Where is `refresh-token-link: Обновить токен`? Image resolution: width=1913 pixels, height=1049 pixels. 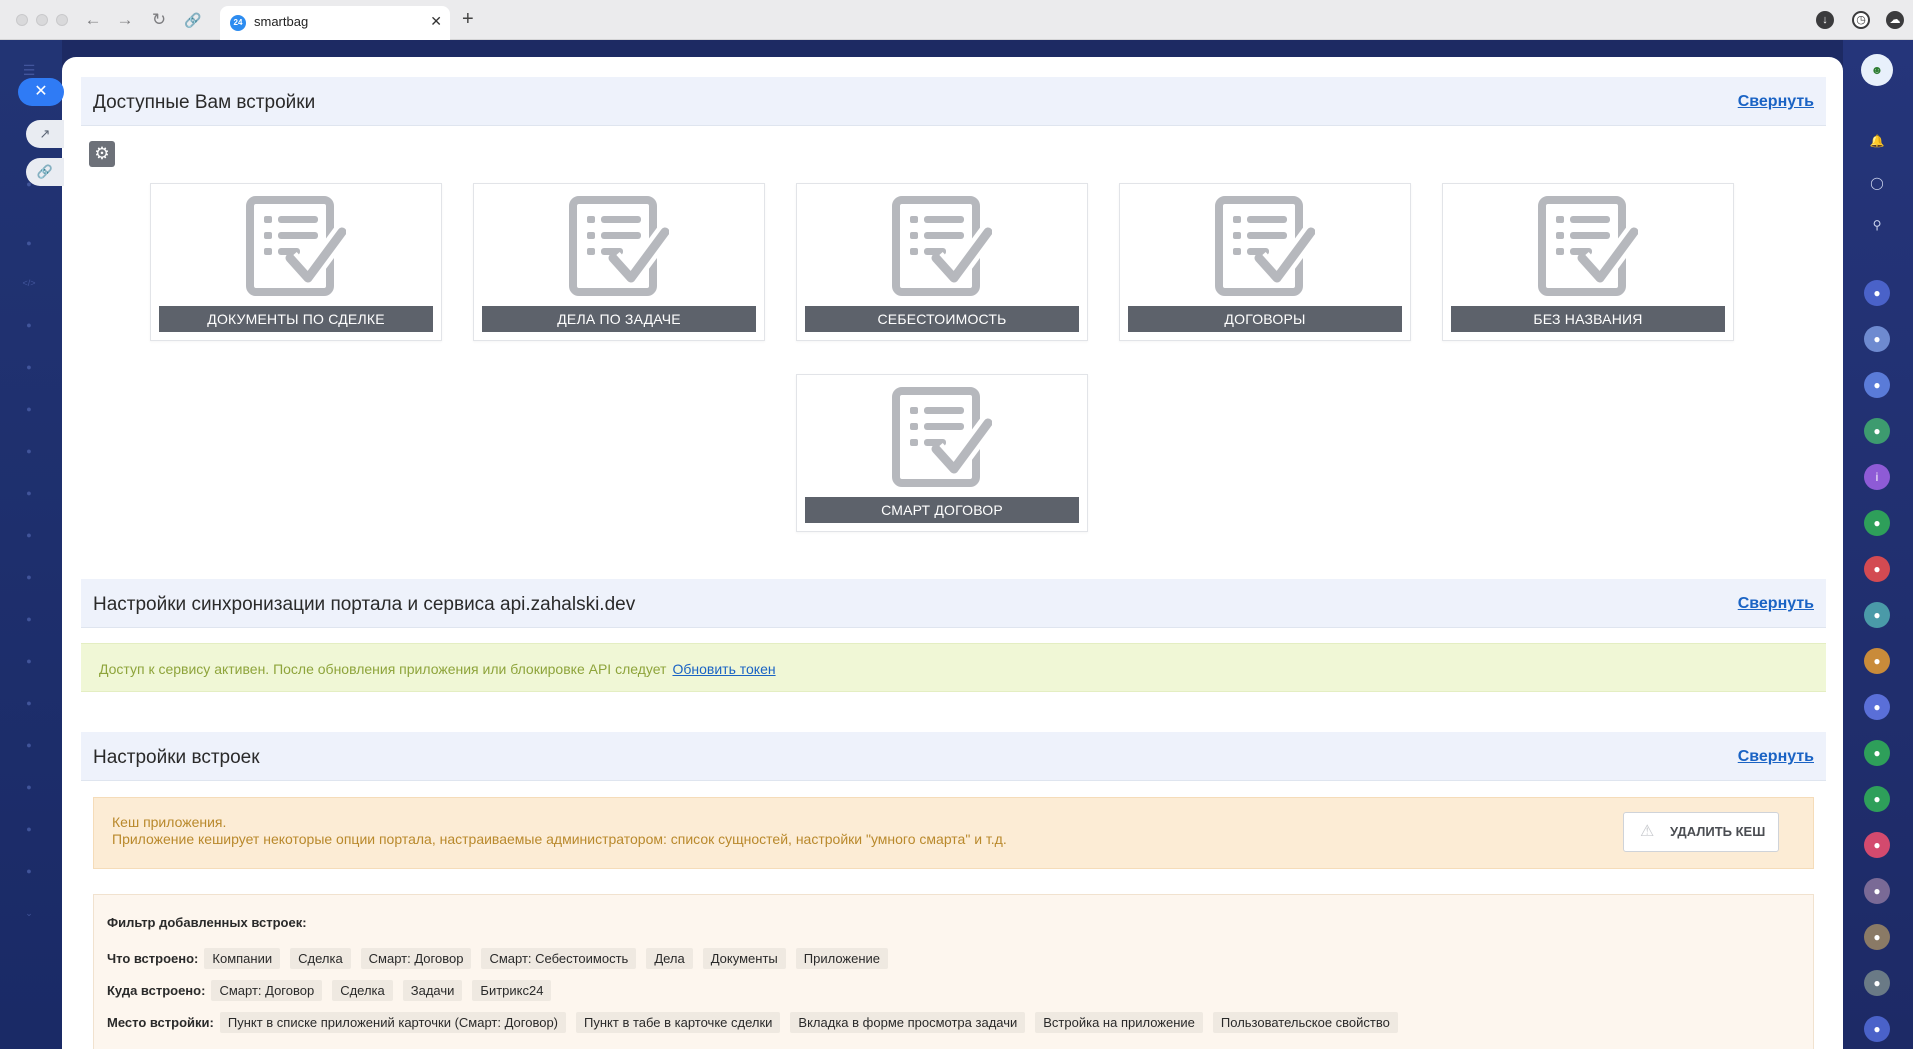 refresh-token-link: Обновить токен is located at coordinates (723, 669).